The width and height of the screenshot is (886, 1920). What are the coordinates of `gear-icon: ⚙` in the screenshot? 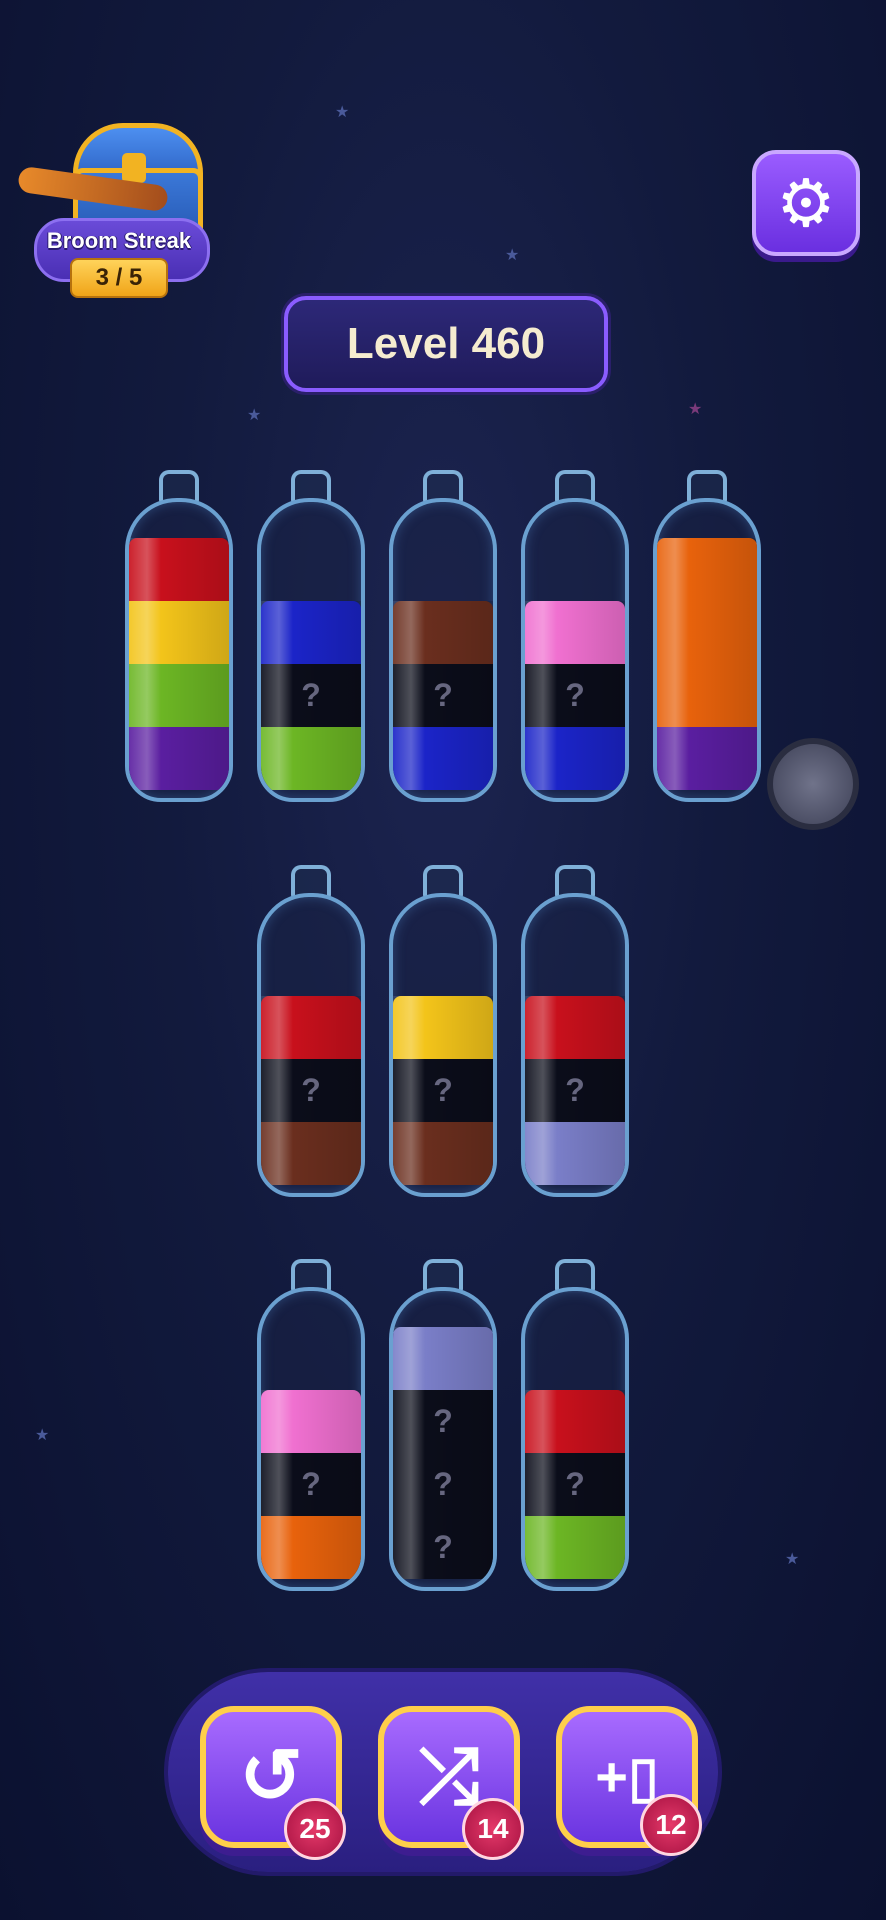 It's located at (806, 203).